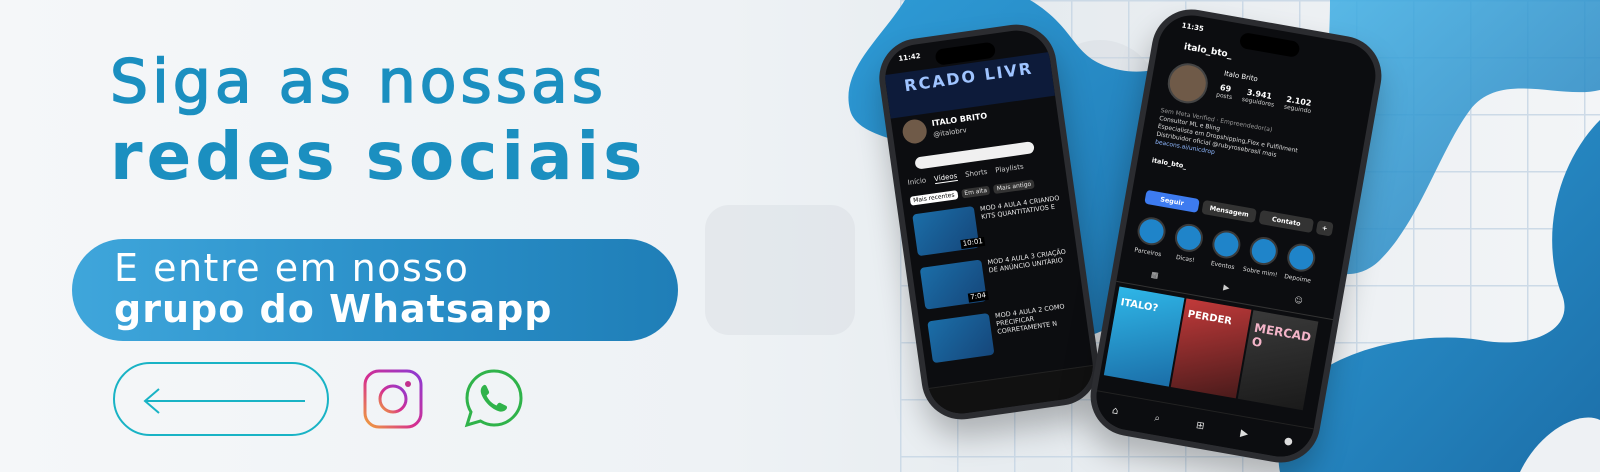  What do you see at coordinates (973, 243) in the screenshot?
I see `video-duration: 10:01` at bounding box center [973, 243].